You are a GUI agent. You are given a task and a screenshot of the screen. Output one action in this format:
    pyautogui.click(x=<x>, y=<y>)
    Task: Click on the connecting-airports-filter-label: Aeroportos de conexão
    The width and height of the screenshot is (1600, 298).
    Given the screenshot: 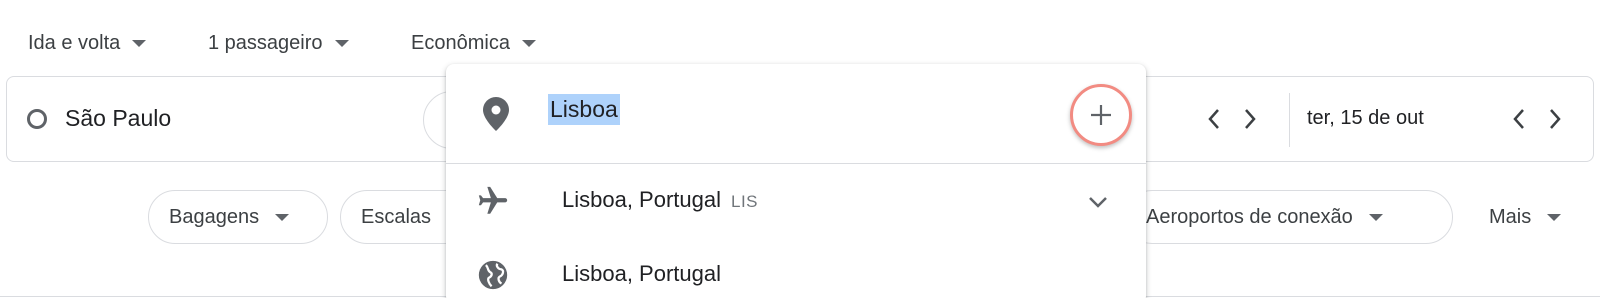 What is the action you would take?
    pyautogui.click(x=1249, y=216)
    